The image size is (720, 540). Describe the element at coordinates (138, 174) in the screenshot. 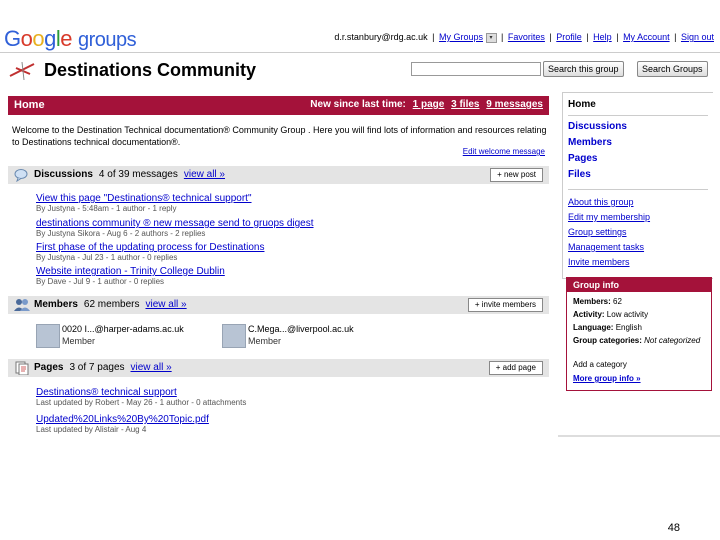

I see `discussions-count: 4 of 39 messages` at that location.